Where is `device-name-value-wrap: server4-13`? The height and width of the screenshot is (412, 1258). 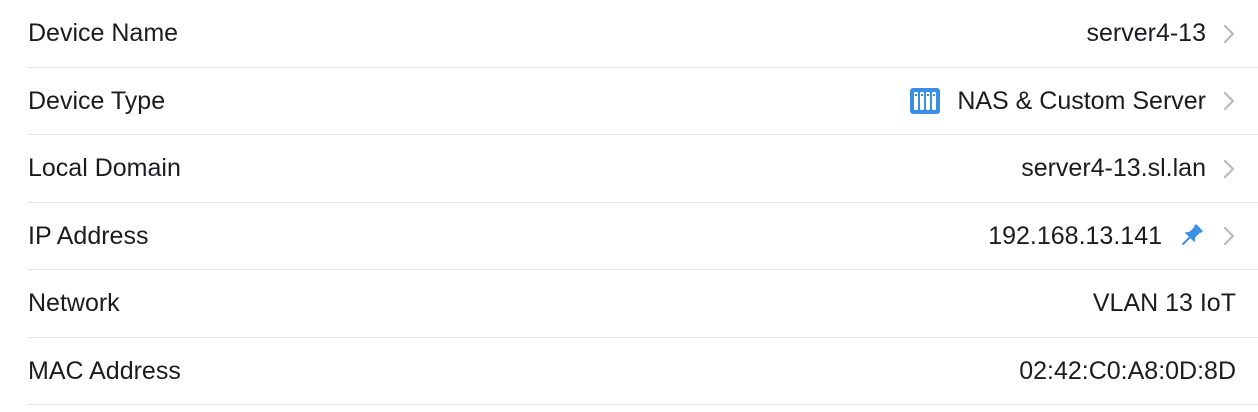
device-name-value-wrap: server4-13 is located at coordinates (1162, 33).